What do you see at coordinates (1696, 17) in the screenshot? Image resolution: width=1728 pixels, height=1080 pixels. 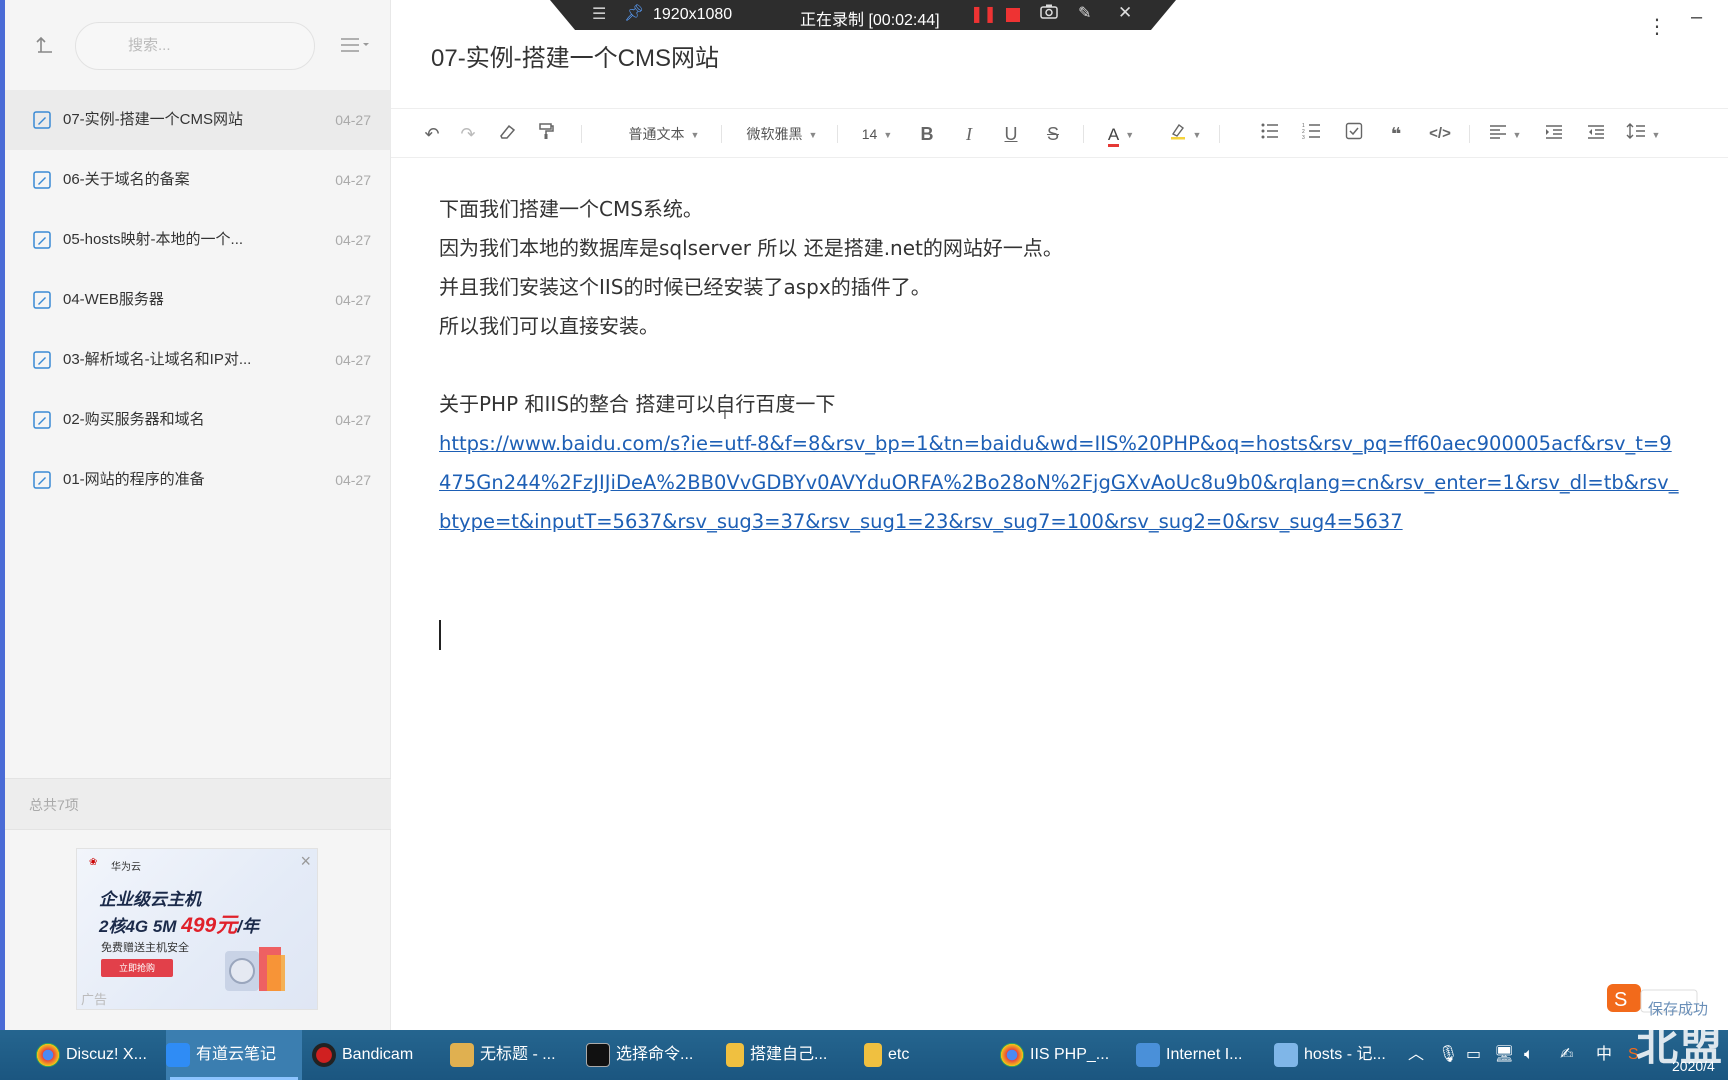 I see `minimize-icon: –` at bounding box center [1696, 17].